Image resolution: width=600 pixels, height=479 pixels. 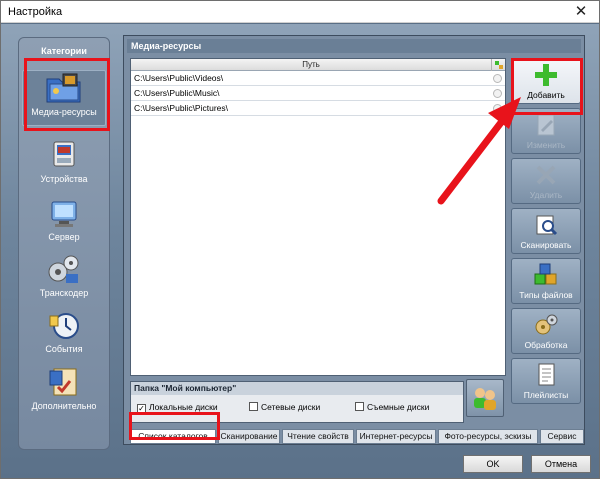 I want to click on sidebar-item-label: События, so click(x=64, y=349).